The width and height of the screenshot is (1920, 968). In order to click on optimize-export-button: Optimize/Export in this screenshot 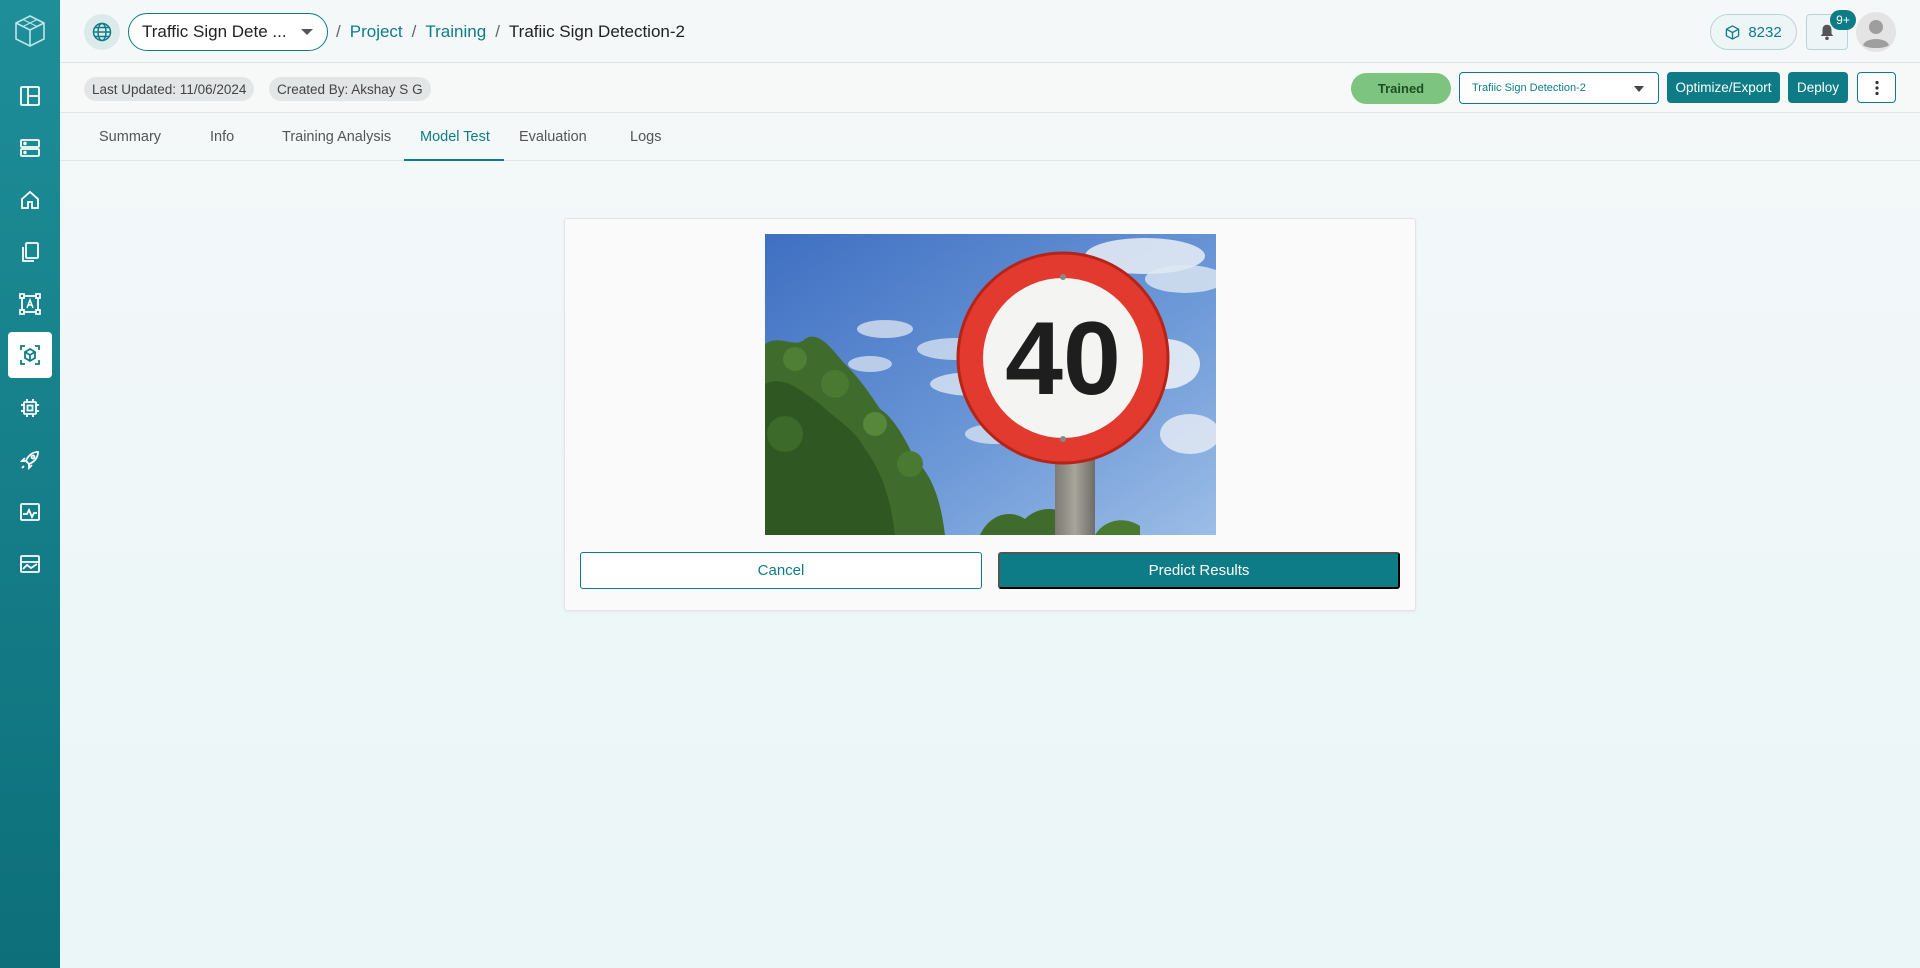, I will do `click(1723, 87)`.